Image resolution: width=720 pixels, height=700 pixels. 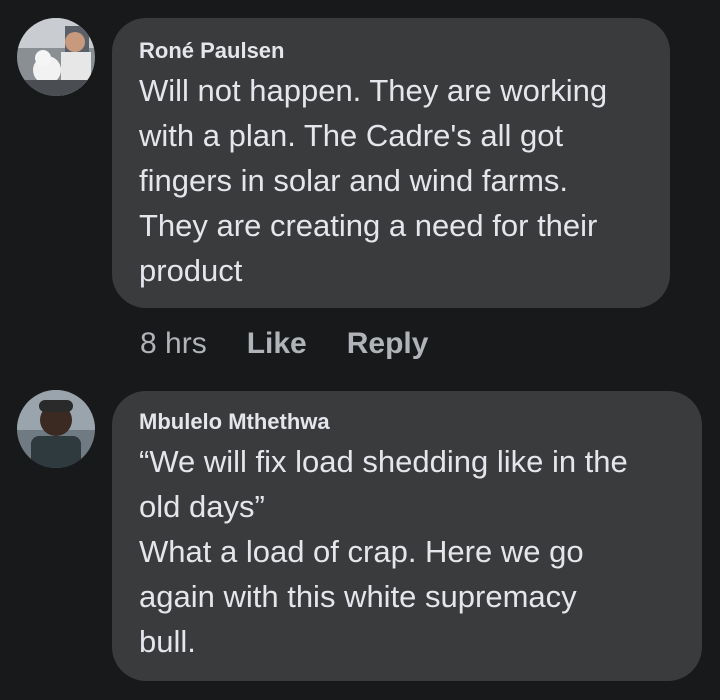 I want to click on like-button: Like, so click(x=277, y=344).